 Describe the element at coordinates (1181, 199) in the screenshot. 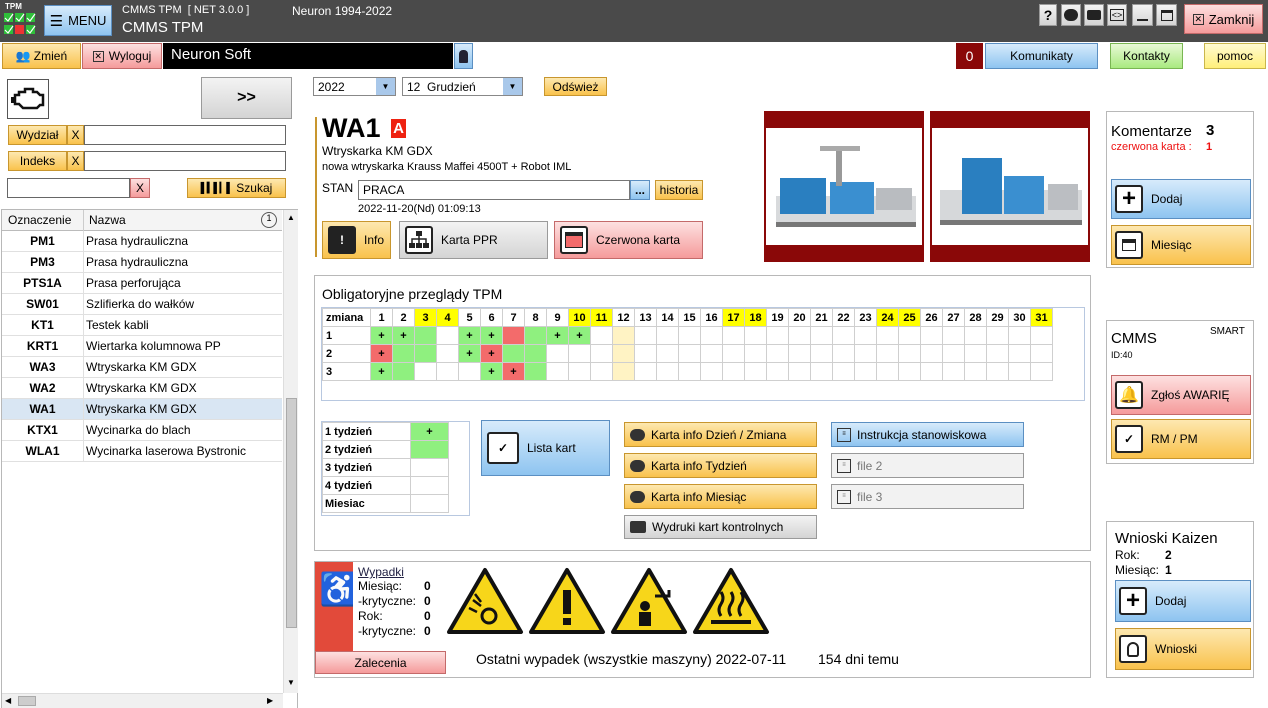

I see `add-comment-button: + Dodaj` at that location.